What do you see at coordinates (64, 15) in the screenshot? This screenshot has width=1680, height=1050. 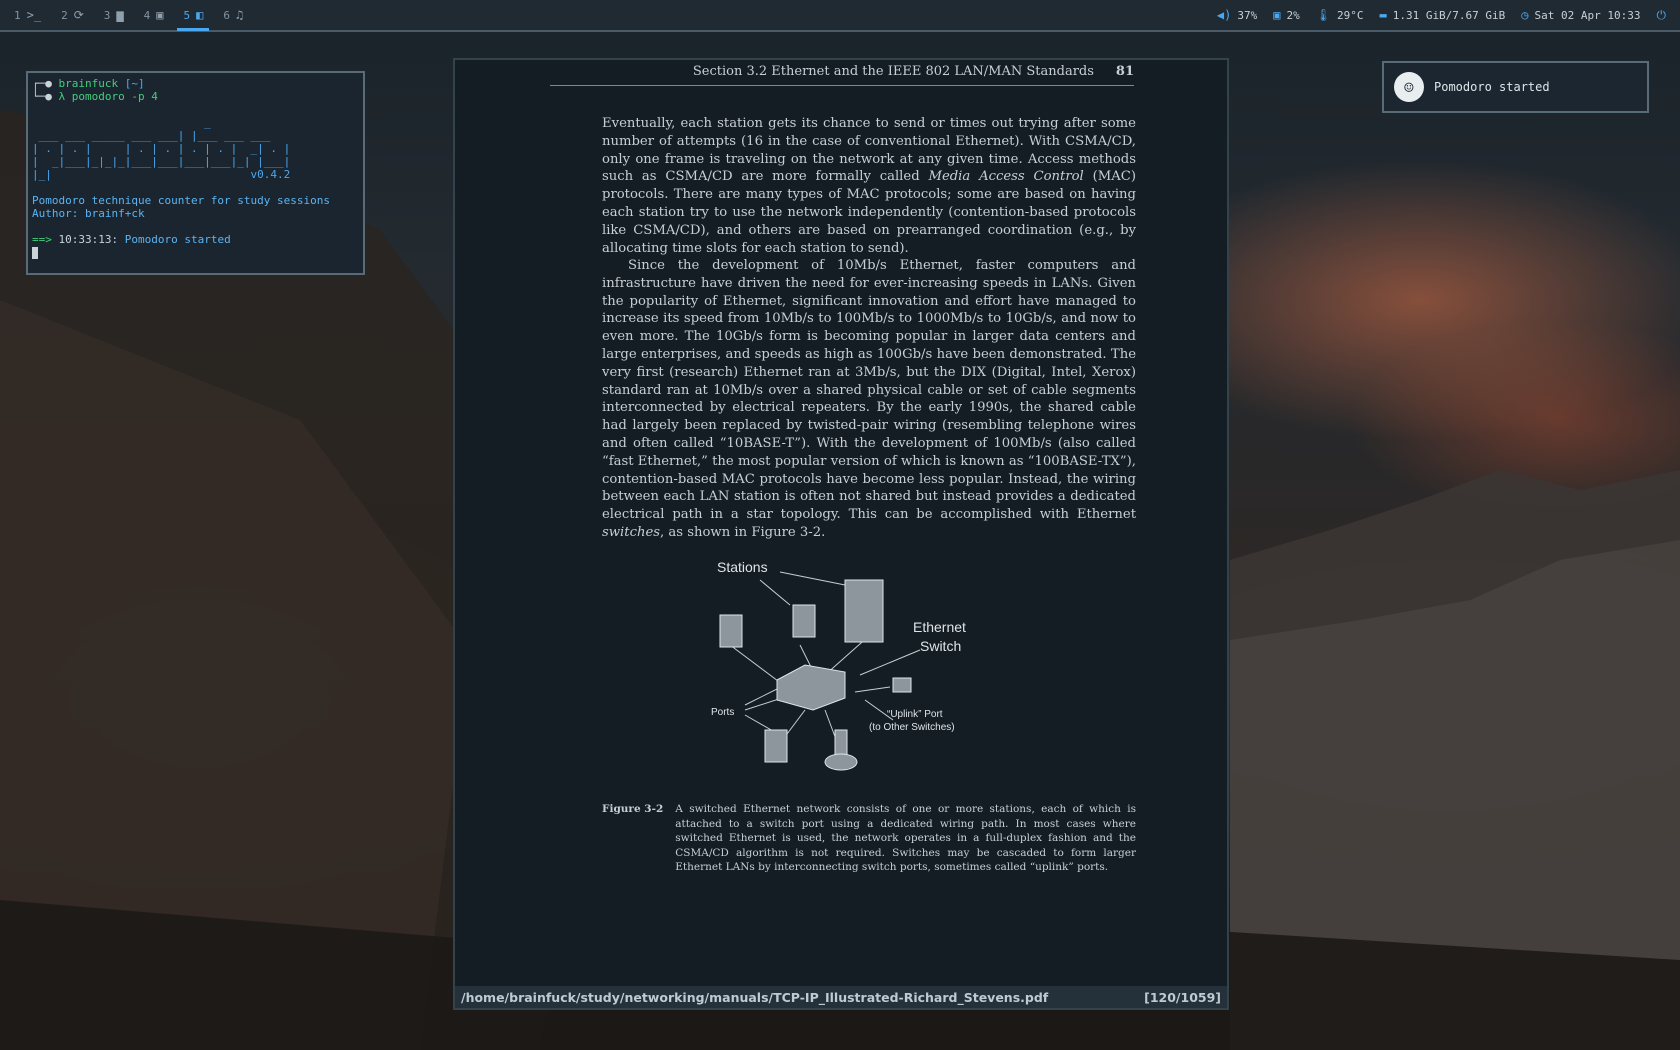 I see `workspace-number: 2` at bounding box center [64, 15].